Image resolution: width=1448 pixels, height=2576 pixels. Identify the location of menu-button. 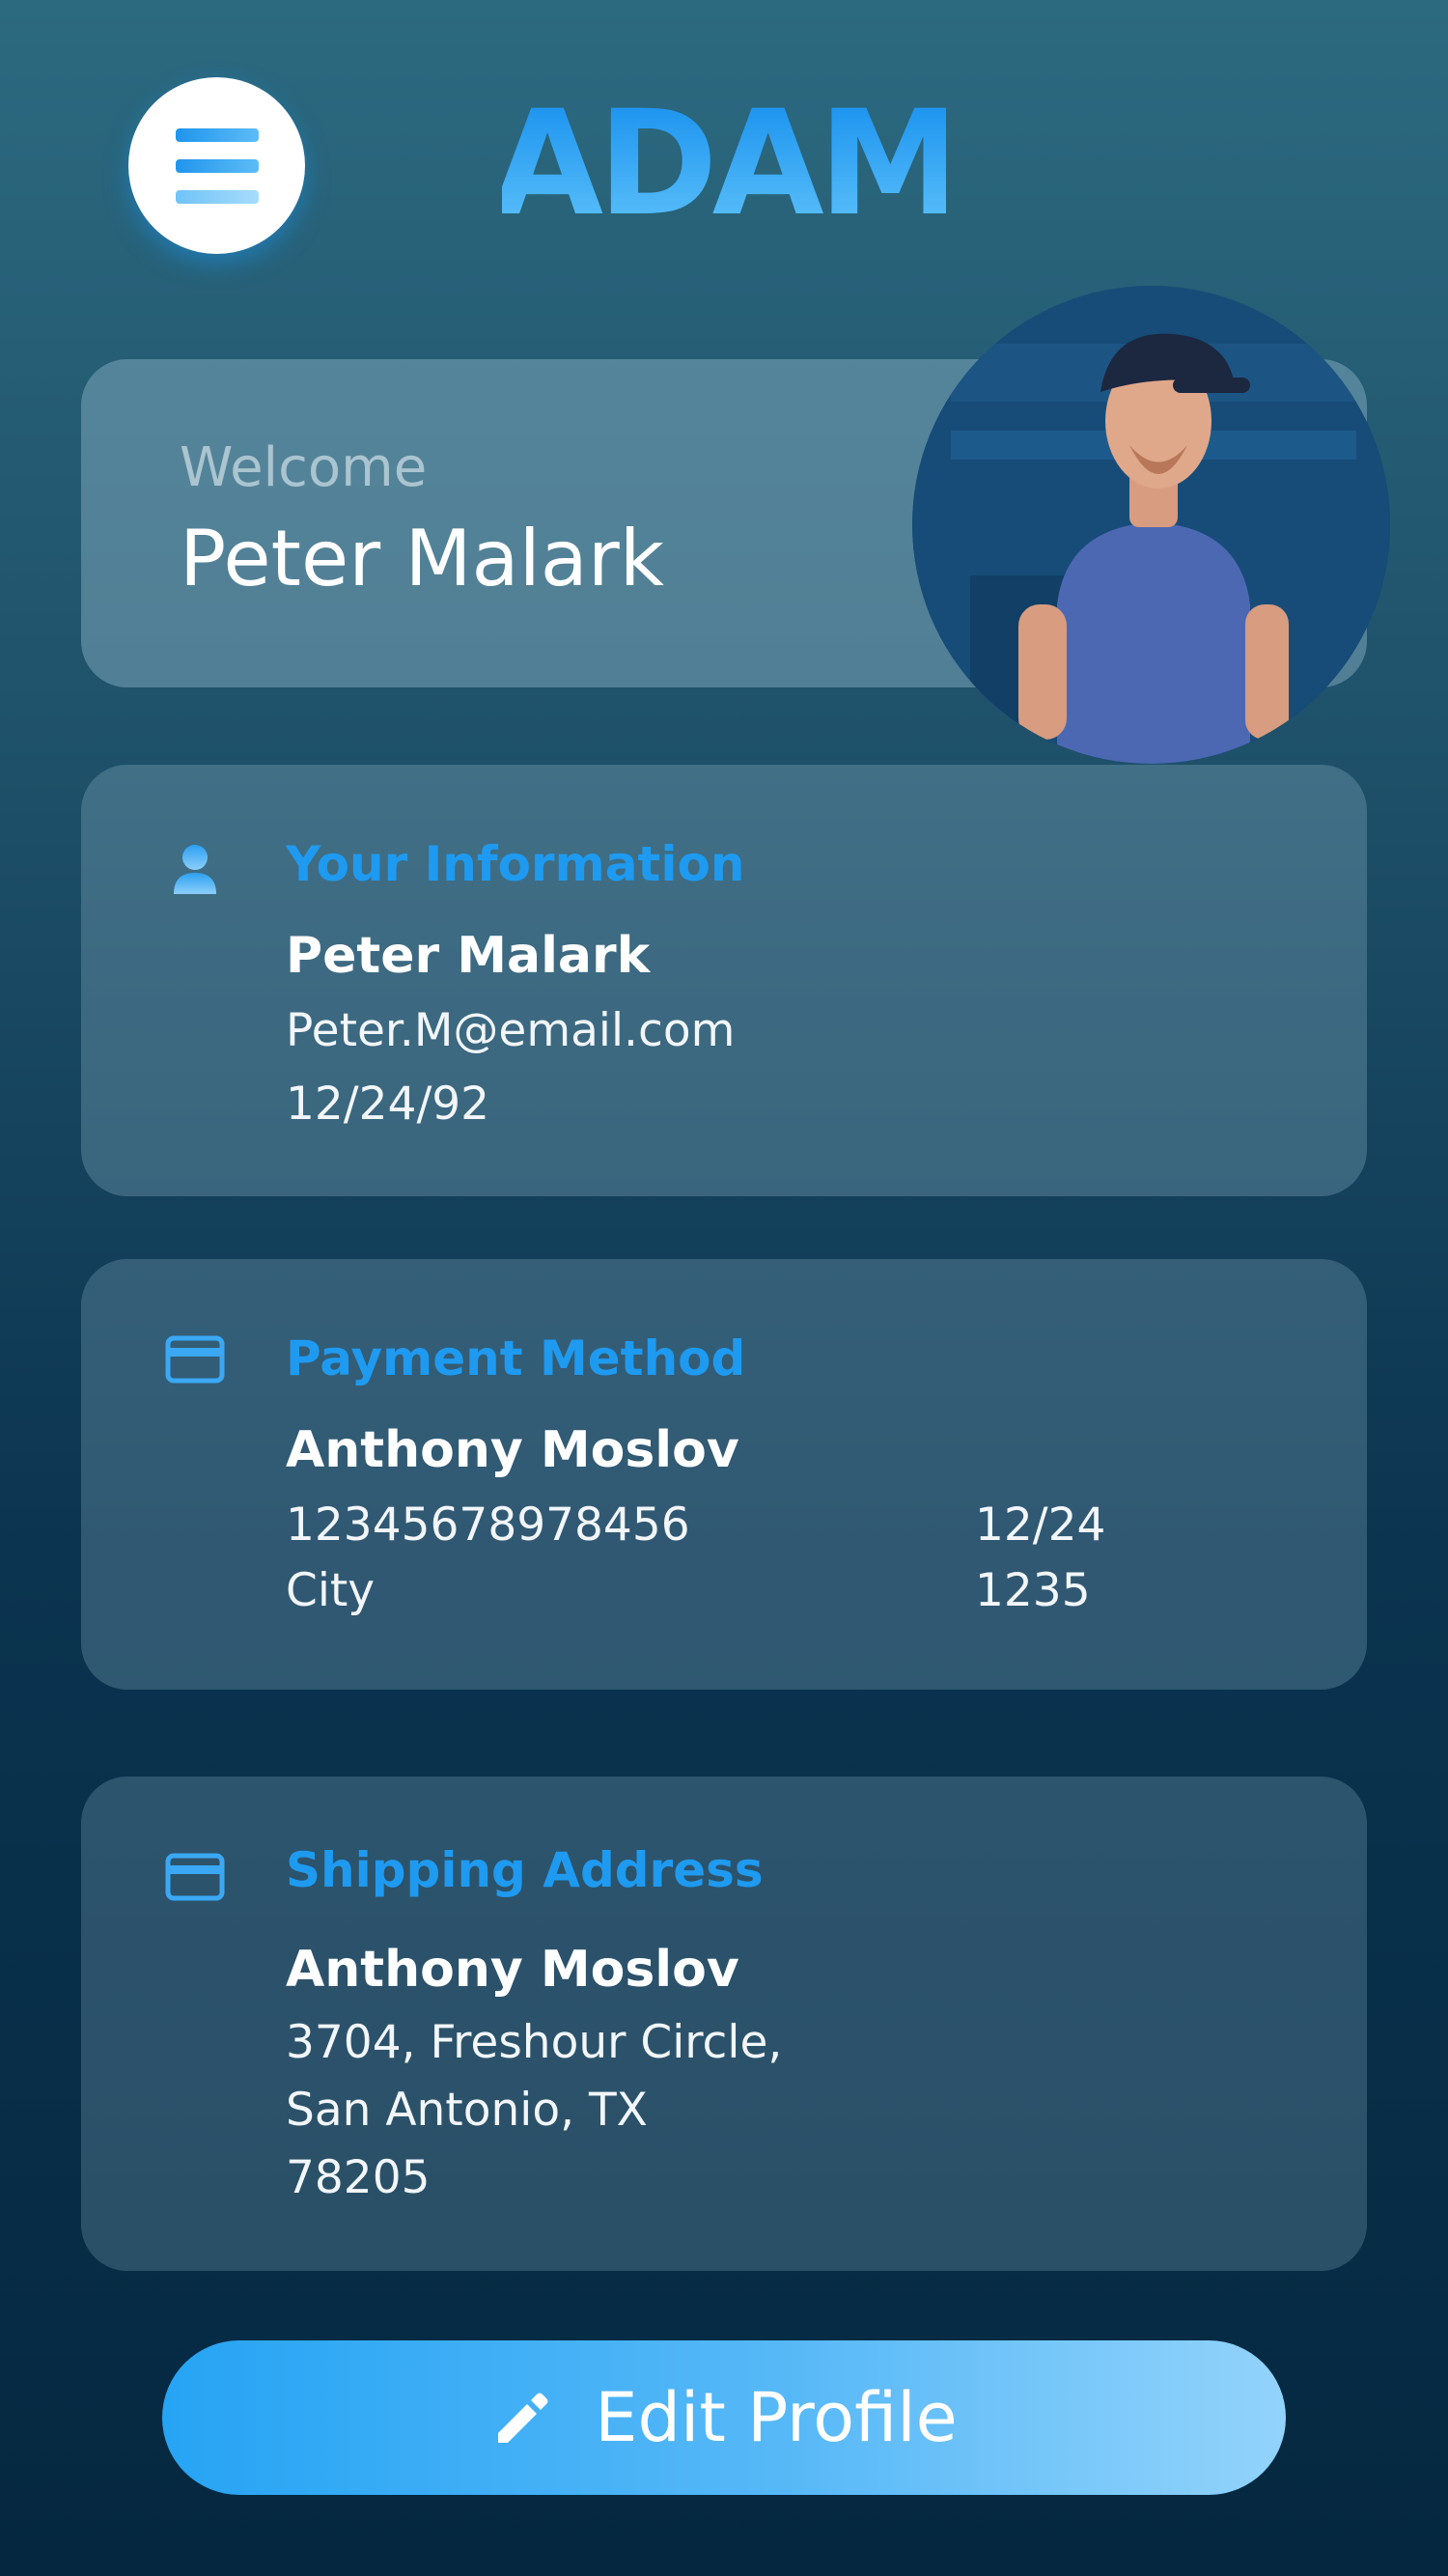
(217, 166).